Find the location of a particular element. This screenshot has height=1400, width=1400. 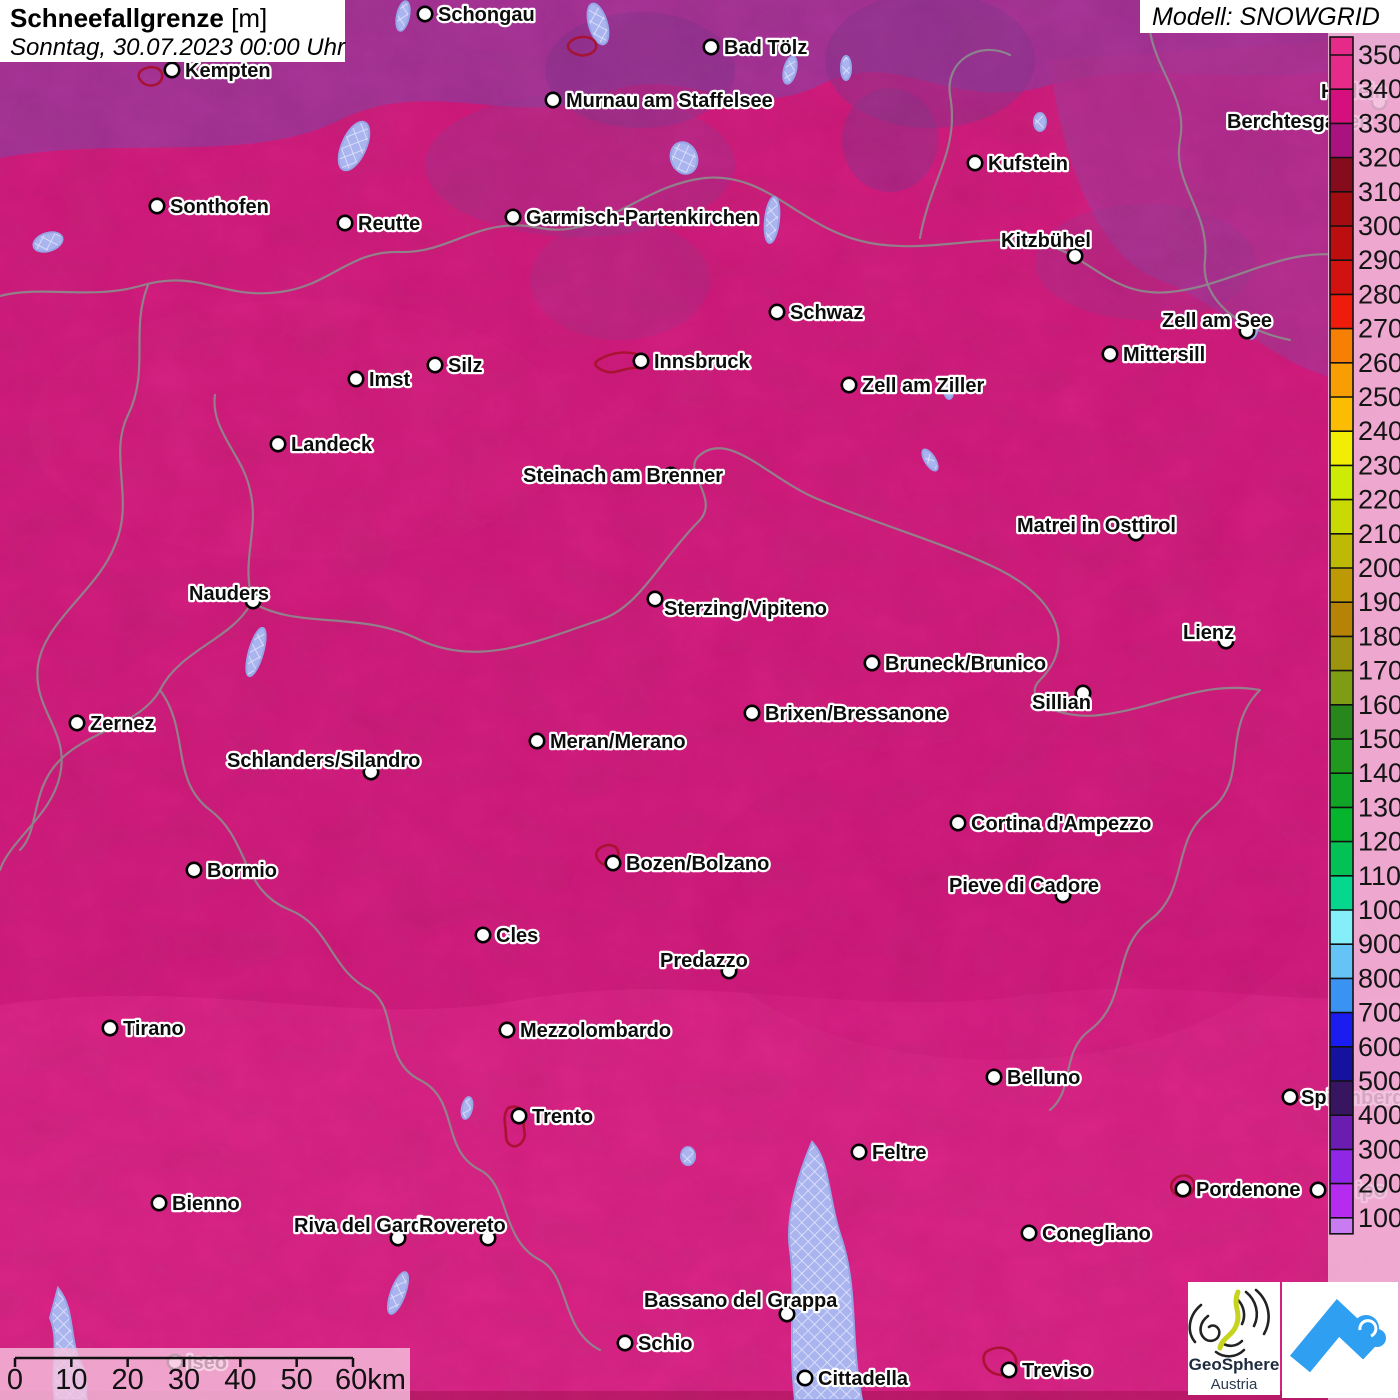

city-label: Silz is located at coordinates (465, 366).